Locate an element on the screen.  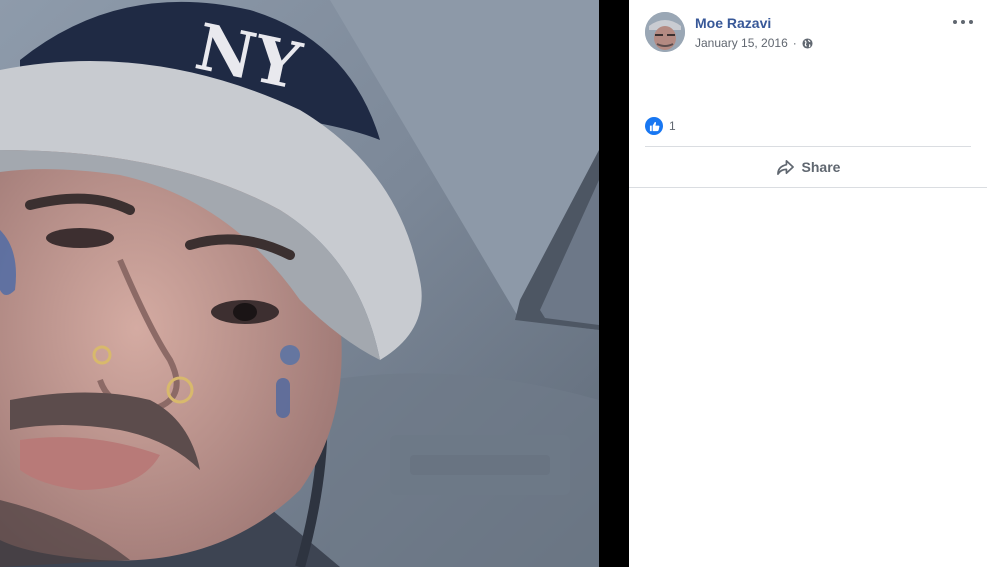
reaction-count: 1 is located at coordinates (672, 126).